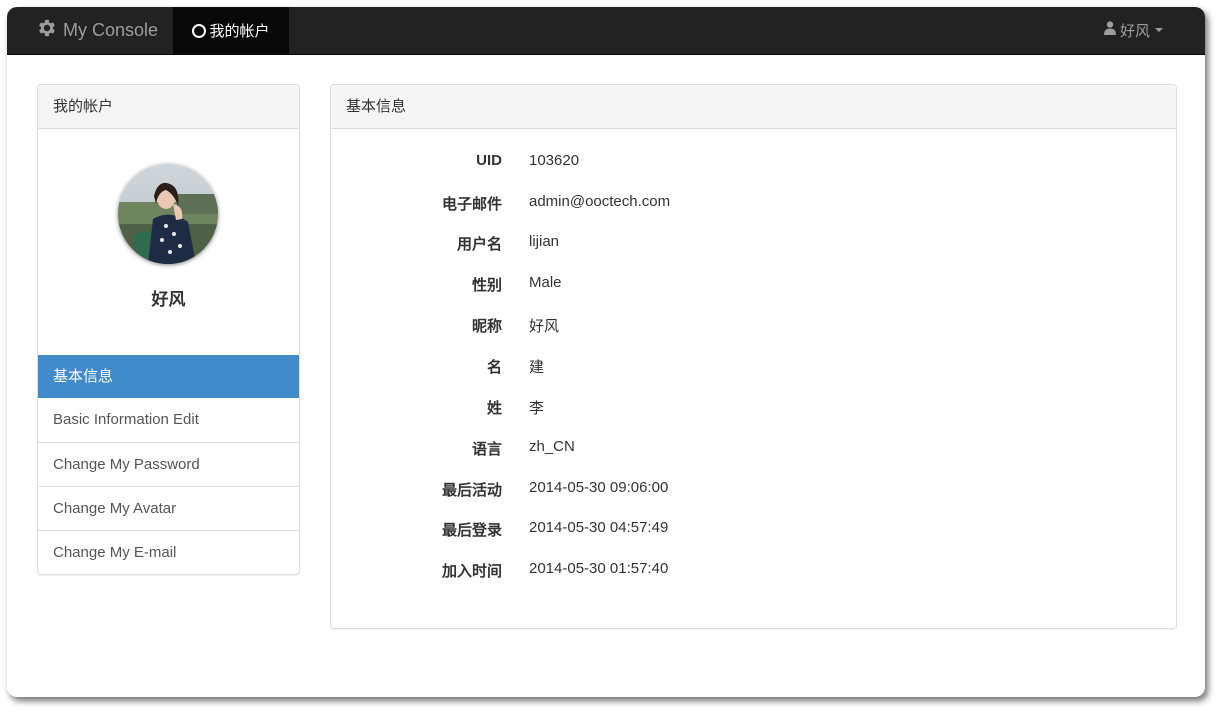  Describe the element at coordinates (471, 490) in the screenshot. I see `info-label: 最后活动` at that location.